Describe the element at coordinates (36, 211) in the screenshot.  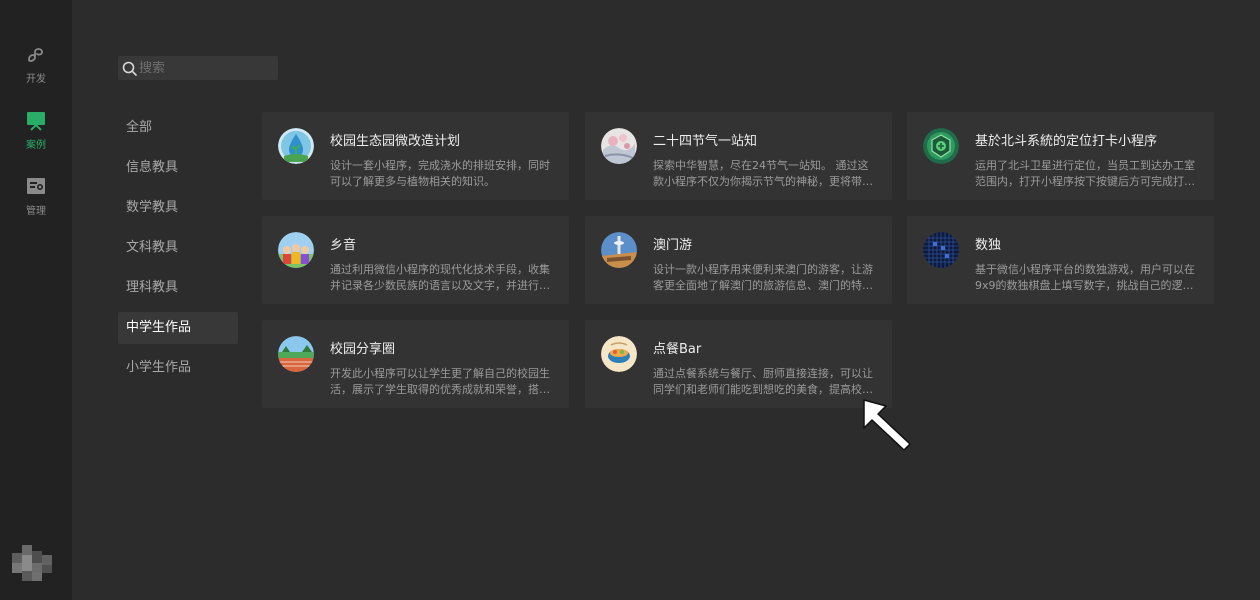
I see `rail-label-manage: 管理` at that location.